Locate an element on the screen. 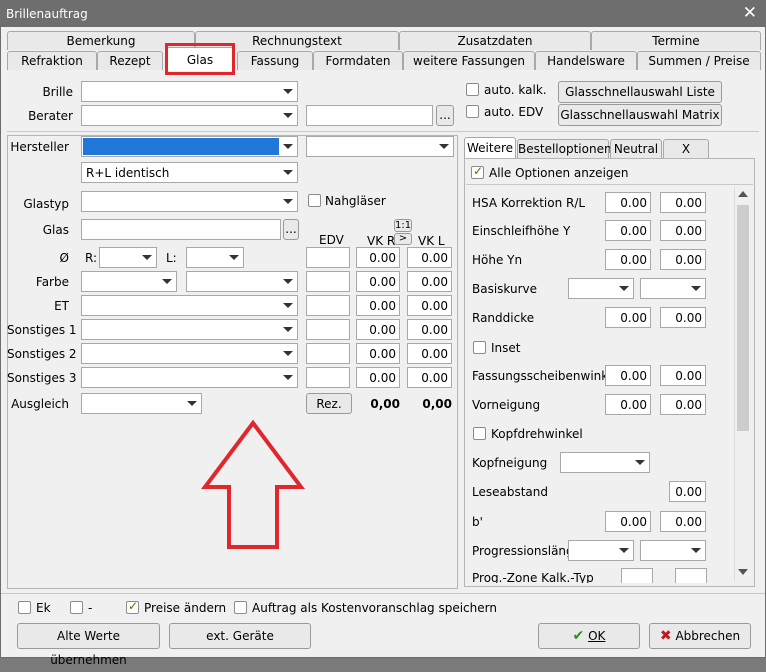 The height and width of the screenshot is (672, 766). tab-weitere: Weitere is located at coordinates (490, 147).